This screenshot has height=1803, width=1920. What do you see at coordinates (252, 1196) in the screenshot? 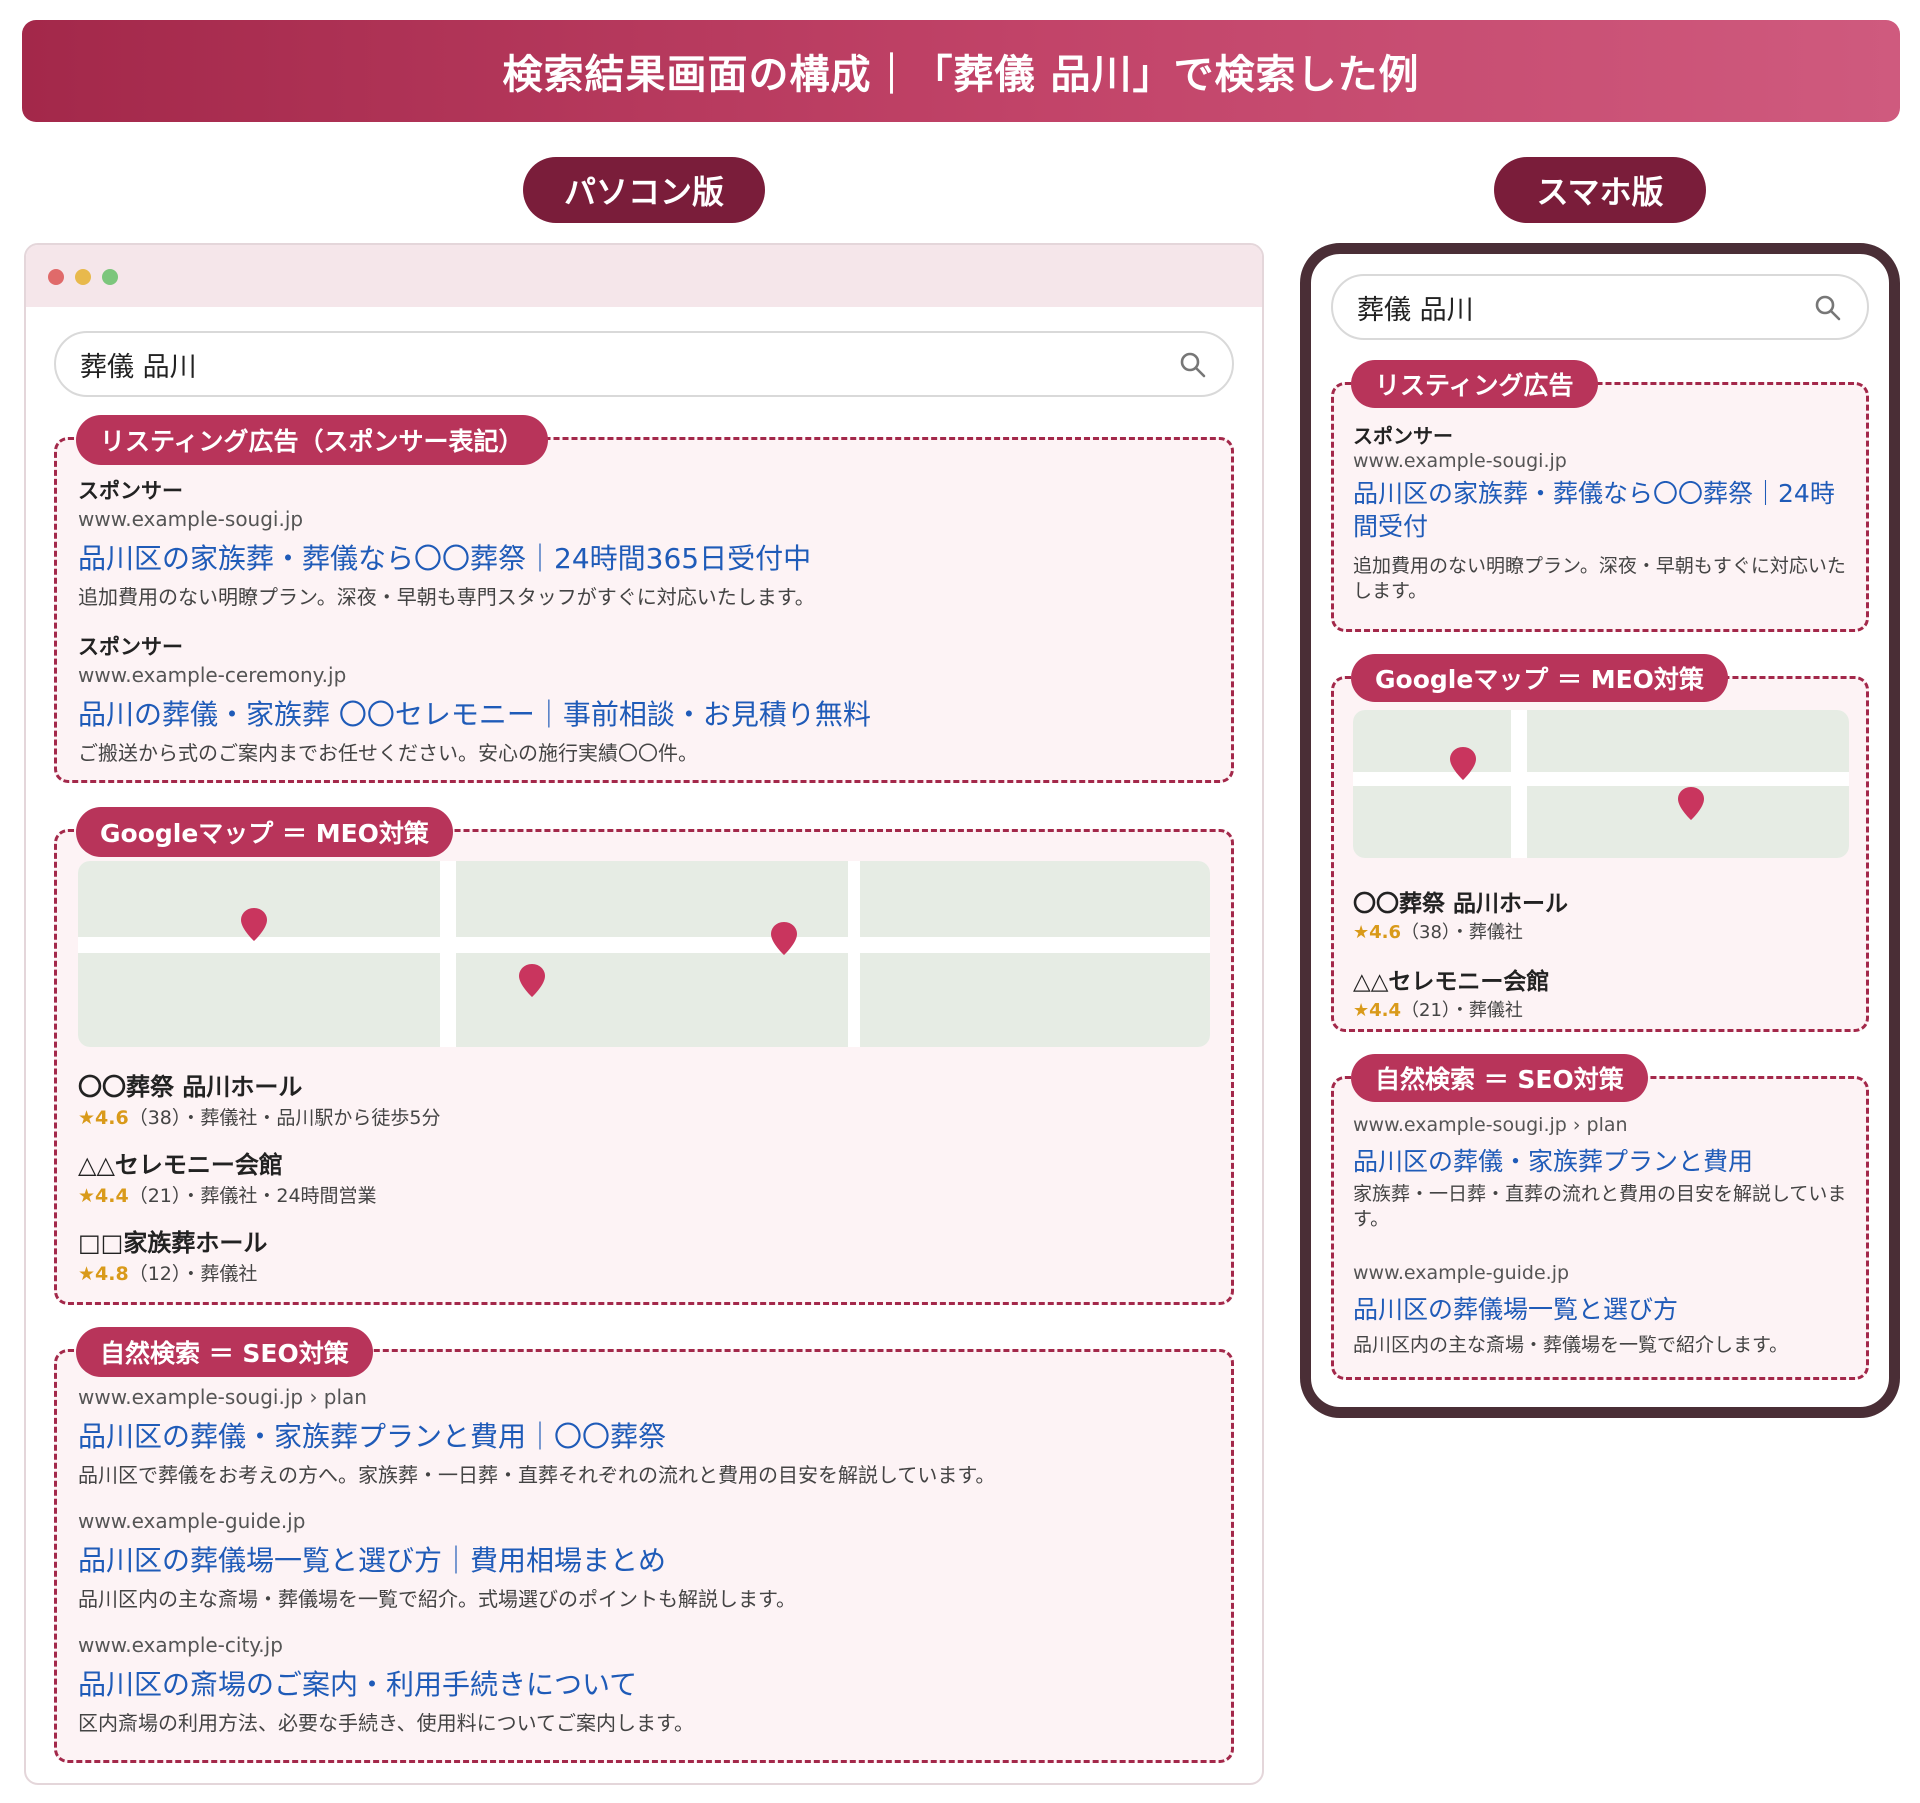
I see `place-details: （21）・葬儀社・24時間営業` at bounding box center [252, 1196].